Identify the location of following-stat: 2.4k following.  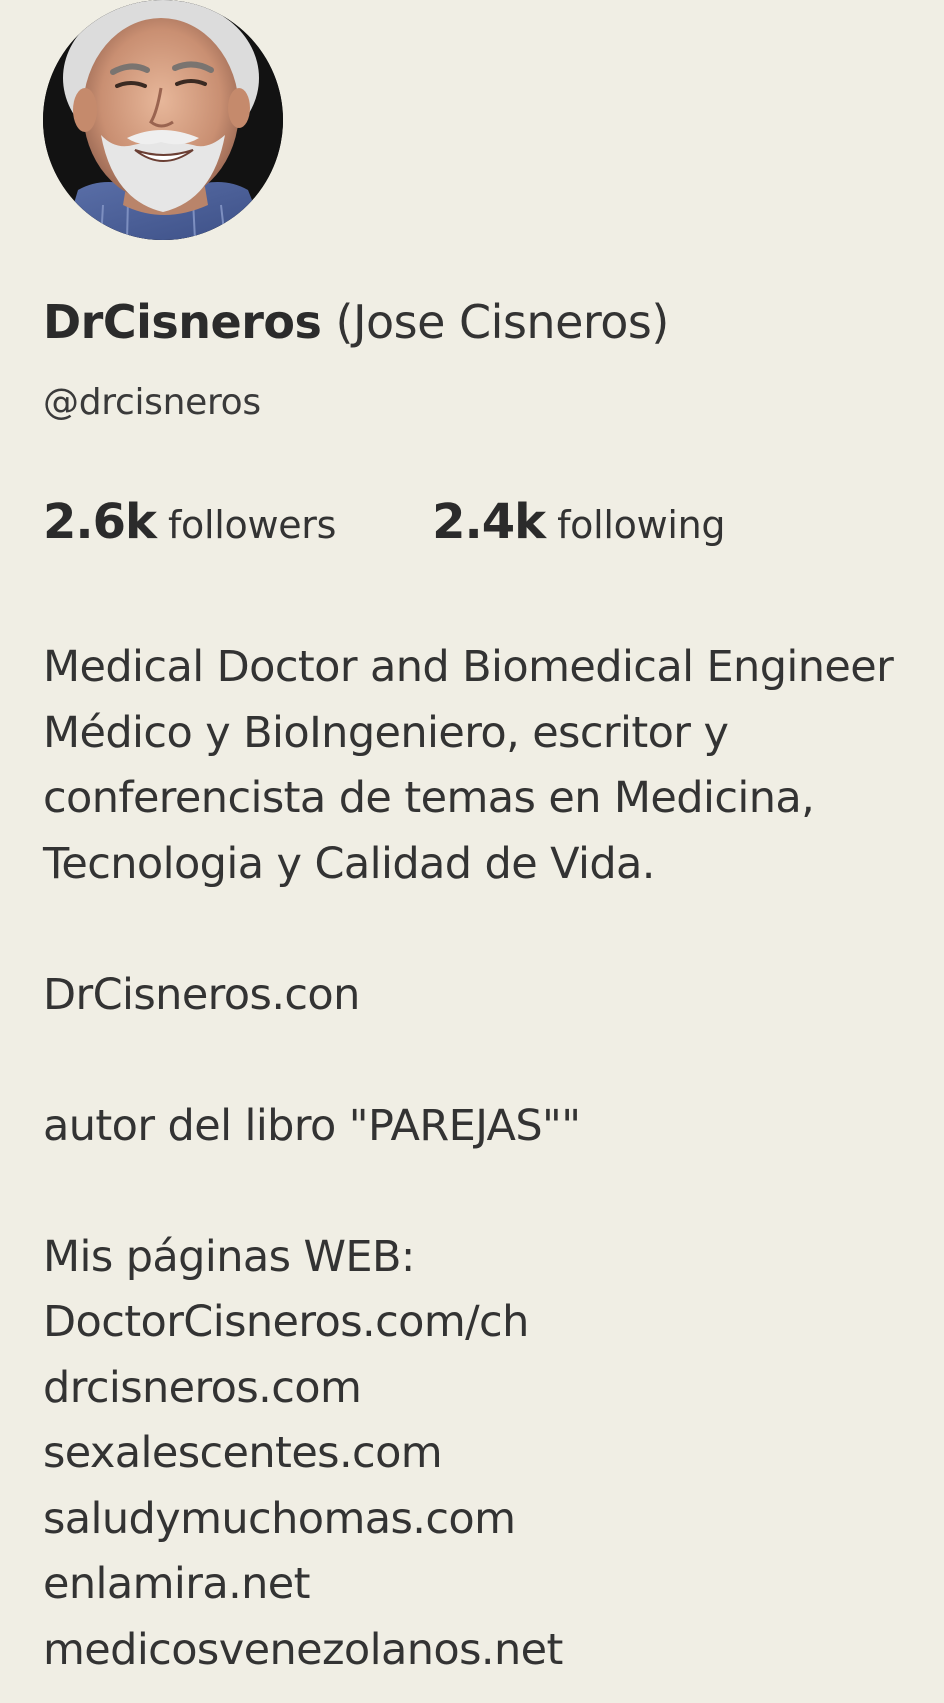
(578, 522).